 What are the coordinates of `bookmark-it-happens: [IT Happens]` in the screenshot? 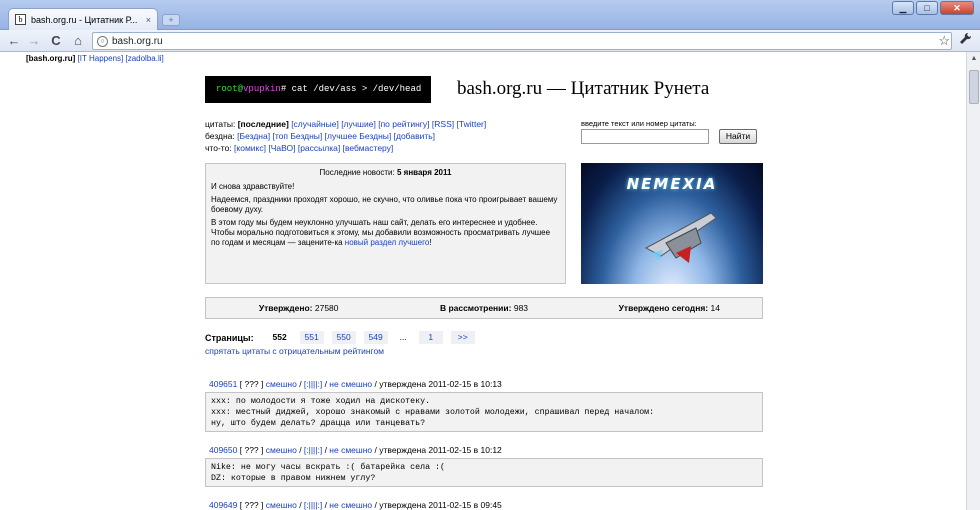 It's located at (101, 58).